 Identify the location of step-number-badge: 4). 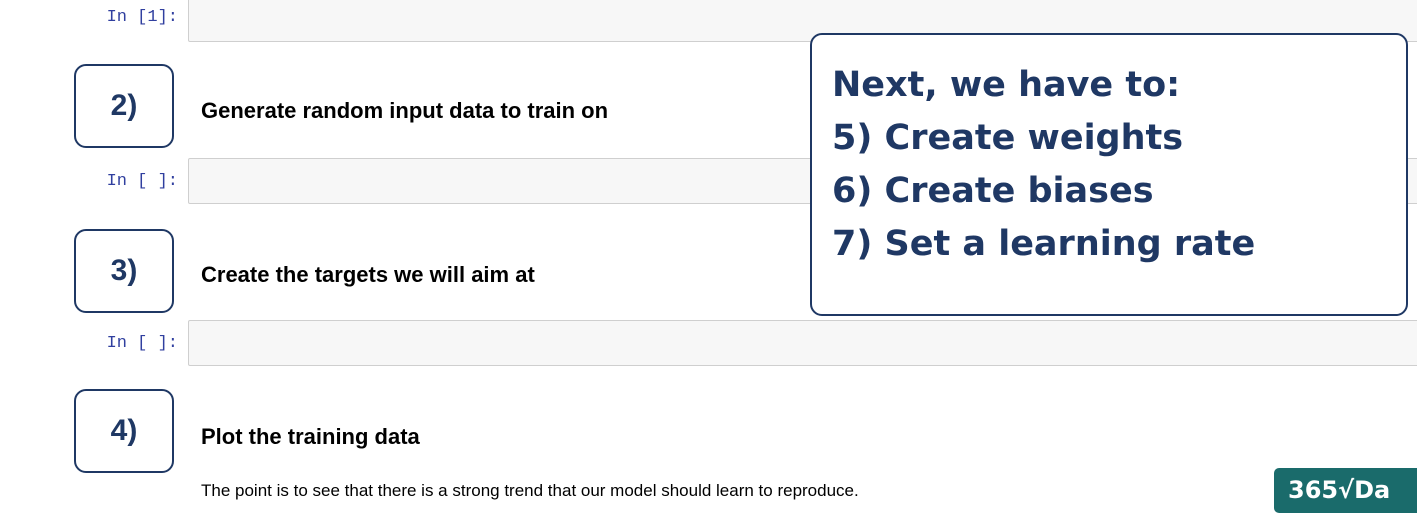
(124, 431).